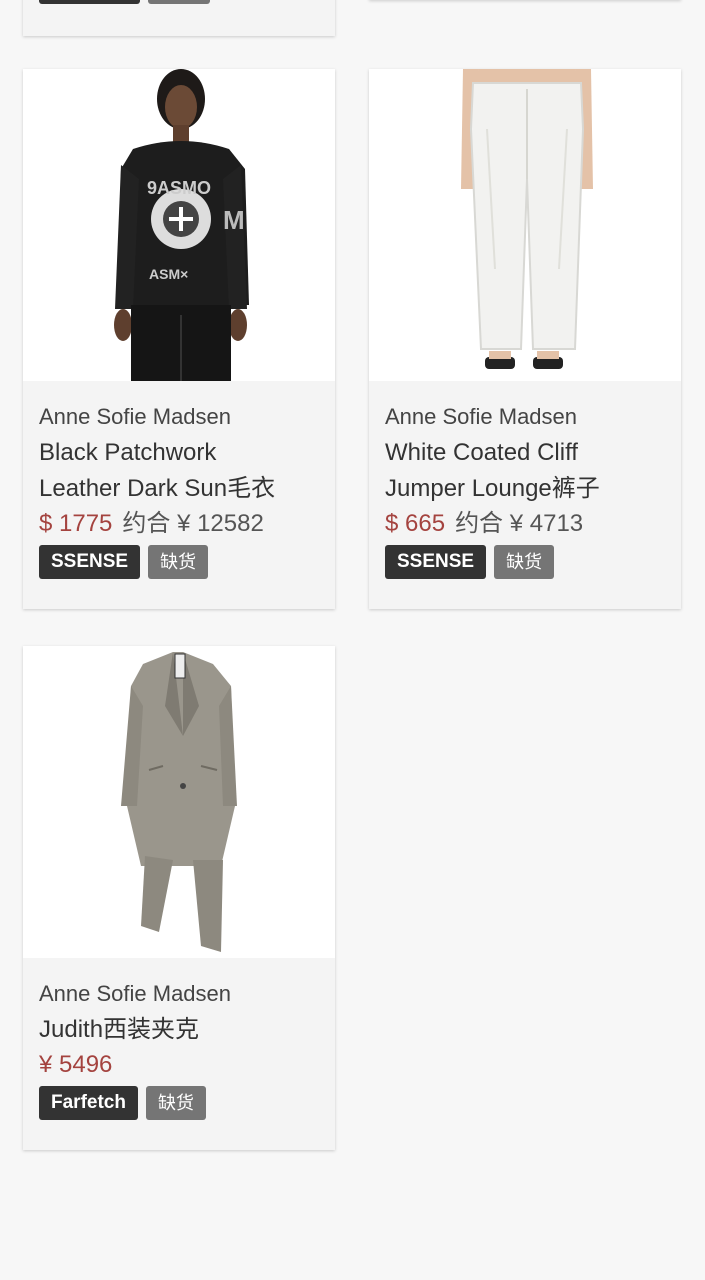  What do you see at coordinates (525, 471) in the screenshot?
I see `product-name: White Coated Cliff Jumper Lounge裤子` at bounding box center [525, 471].